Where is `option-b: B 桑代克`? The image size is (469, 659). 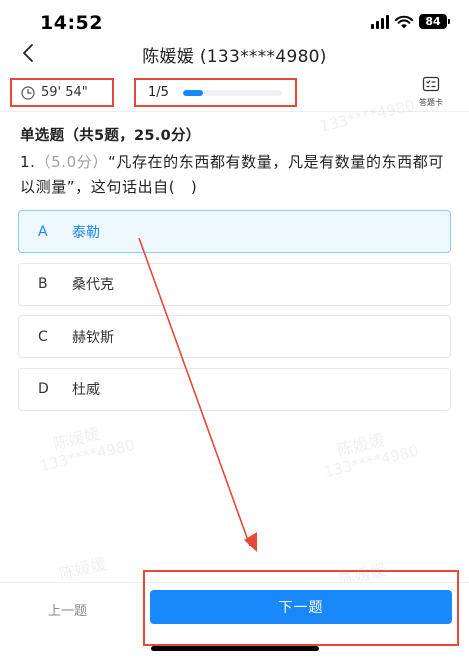
option-b: B 桑代克 is located at coordinates (234, 284).